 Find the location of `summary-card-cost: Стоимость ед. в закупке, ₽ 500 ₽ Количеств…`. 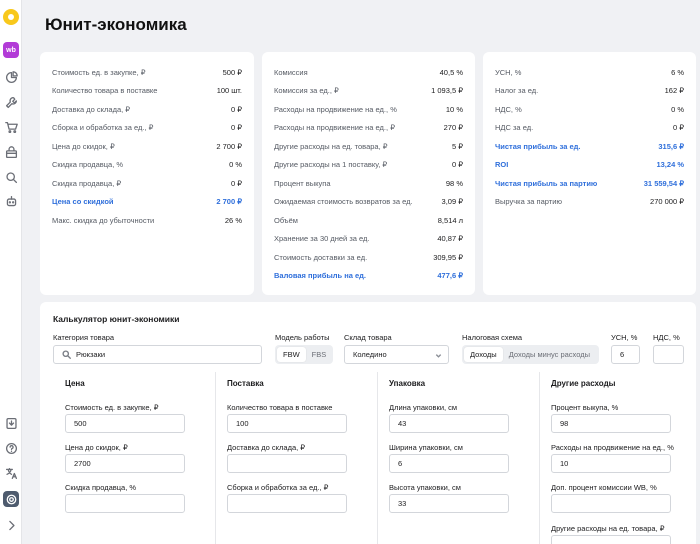

summary-card-cost: Стоимость ед. в закупке, ₽ 500 ₽ Количеств… is located at coordinates (147, 173).